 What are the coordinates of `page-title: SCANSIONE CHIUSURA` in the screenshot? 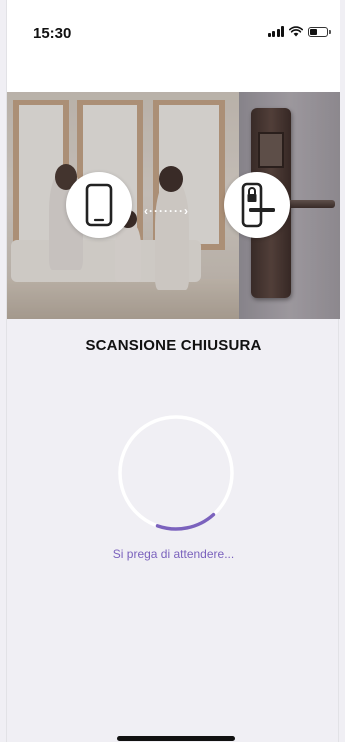 It's located at (173, 345).